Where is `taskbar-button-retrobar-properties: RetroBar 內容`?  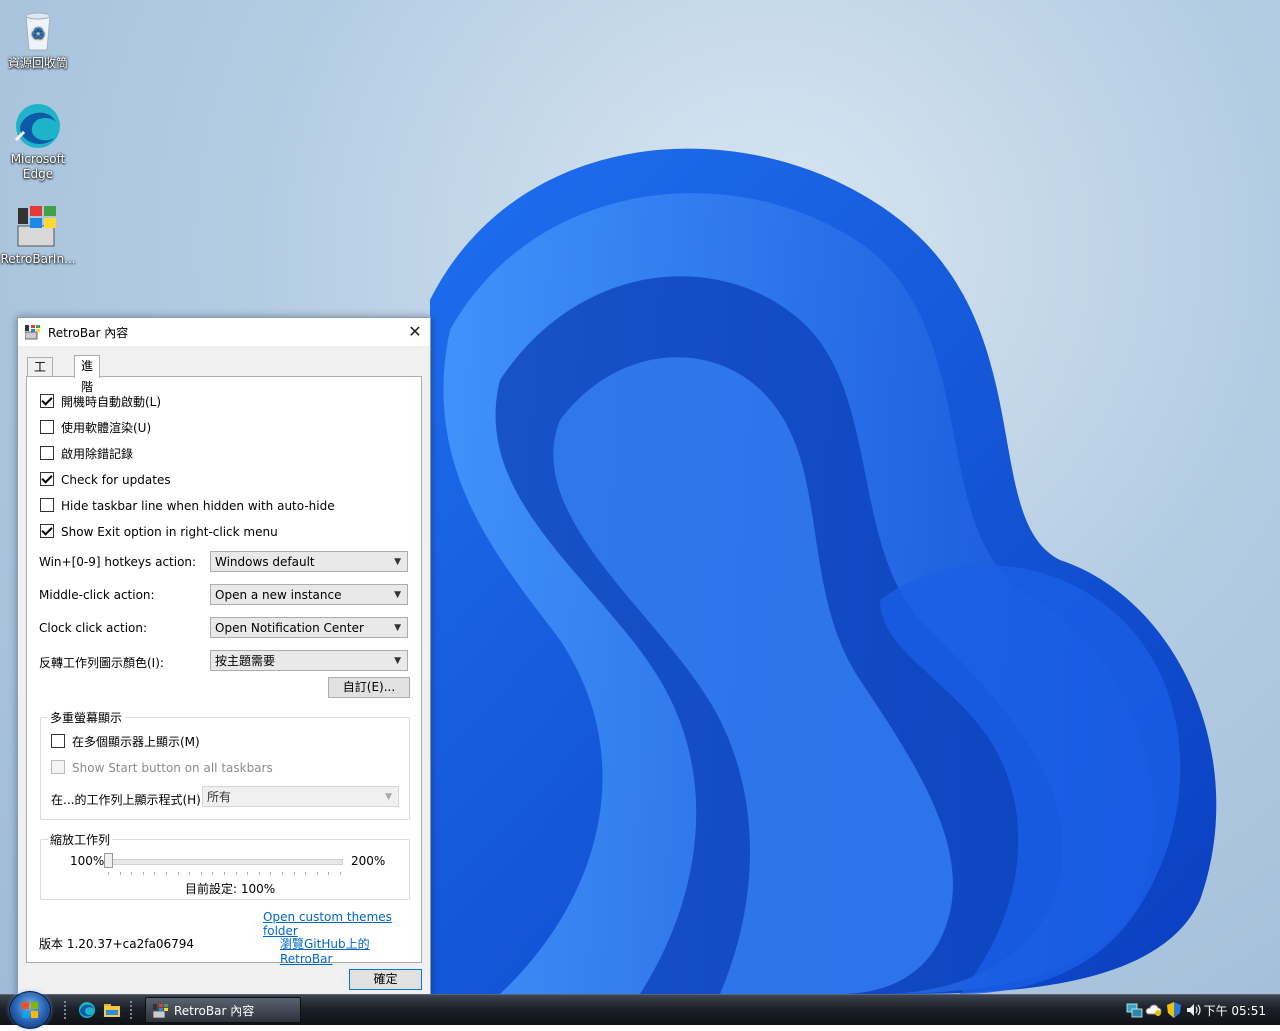 taskbar-button-retrobar-properties: RetroBar 內容 is located at coordinates (223, 1010).